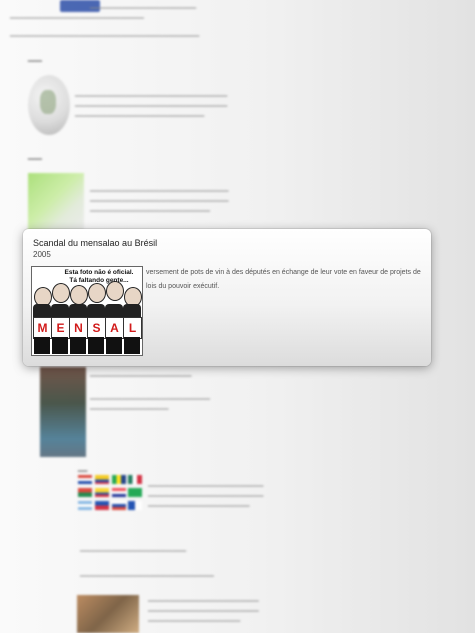 This screenshot has width=475, height=633. What do you see at coordinates (111, 503) in the screenshot?
I see `flags-thumbnail` at bounding box center [111, 503].